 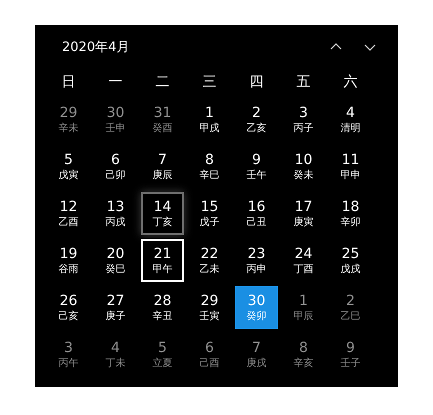 What do you see at coordinates (210, 222) in the screenshot?
I see `lunar-date: 戊子` at bounding box center [210, 222].